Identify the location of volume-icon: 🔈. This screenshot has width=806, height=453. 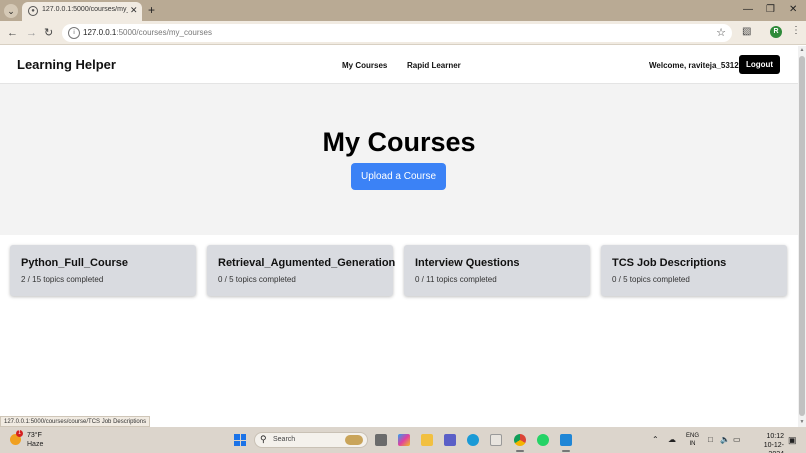
(725, 439).